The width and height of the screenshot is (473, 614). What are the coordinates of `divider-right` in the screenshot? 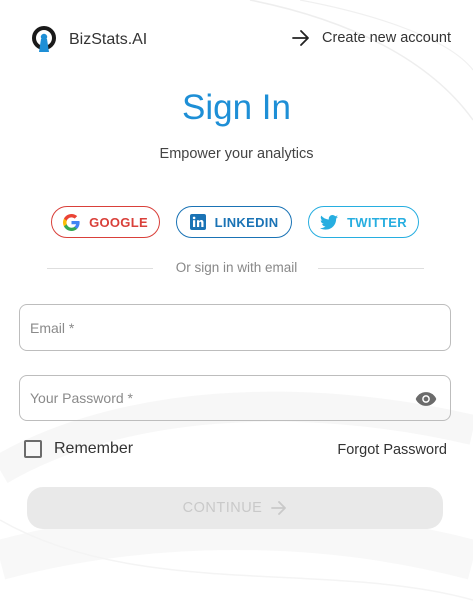 It's located at (371, 268).